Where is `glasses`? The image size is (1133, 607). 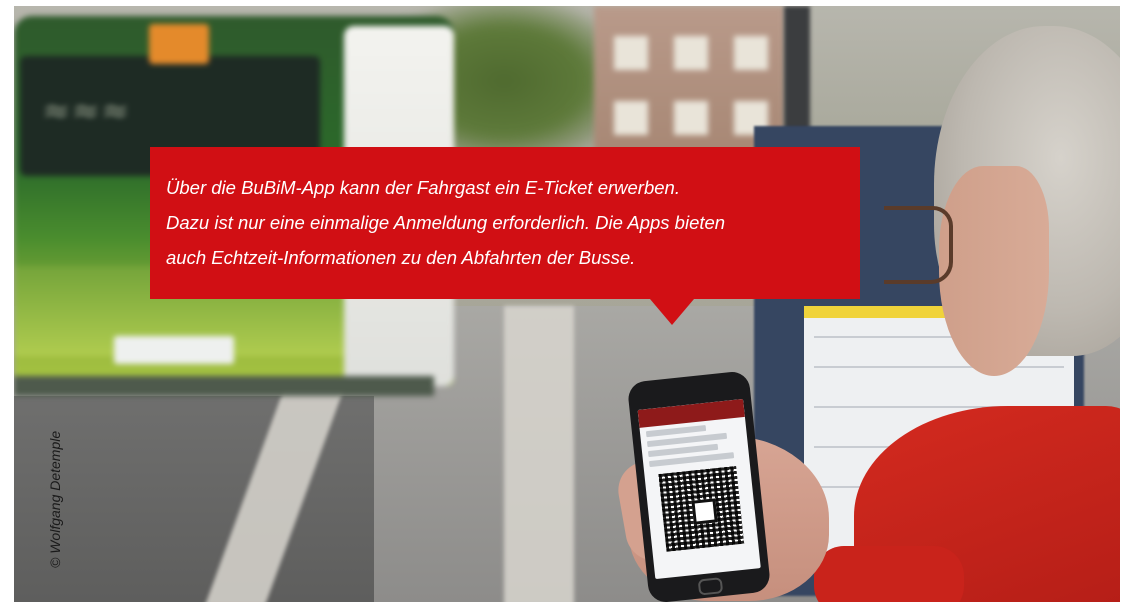 glasses is located at coordinates (918, 245).